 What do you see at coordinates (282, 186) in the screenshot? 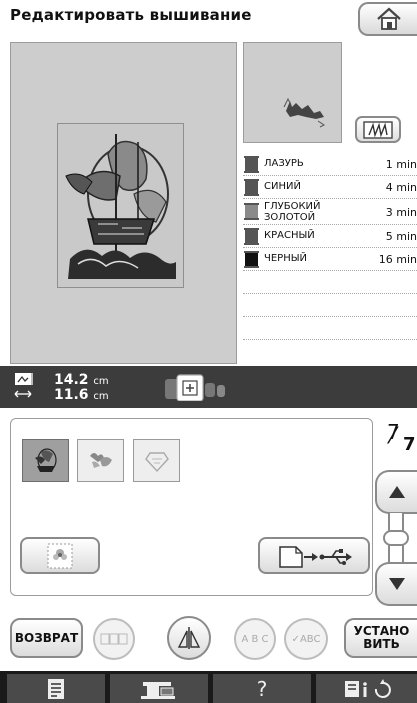
I see `color-name: СИНИЙ` at bounding box center [282, 186].